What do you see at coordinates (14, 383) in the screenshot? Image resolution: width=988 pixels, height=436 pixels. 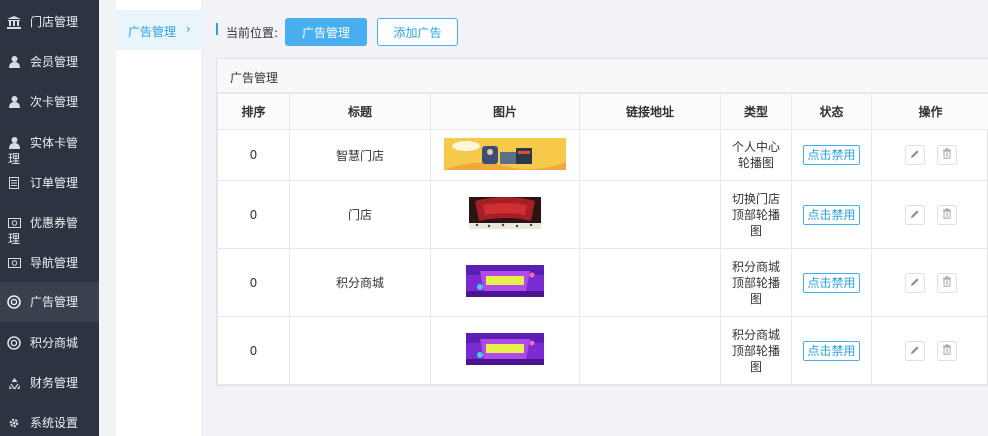 I see `recycle-icon` at bounding box center [14, 383].